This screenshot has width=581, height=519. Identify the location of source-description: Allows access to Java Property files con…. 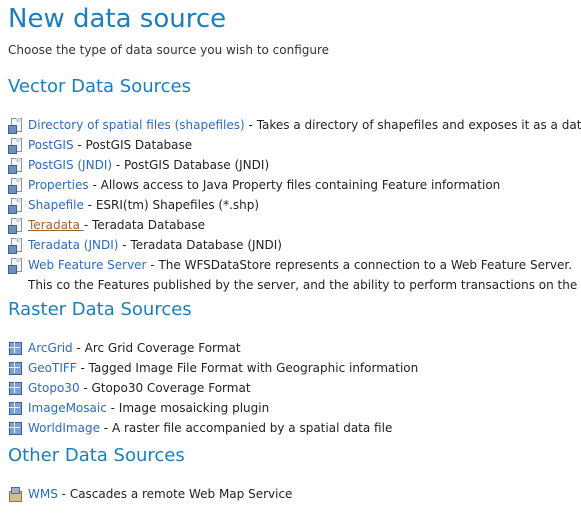
(300, 185).